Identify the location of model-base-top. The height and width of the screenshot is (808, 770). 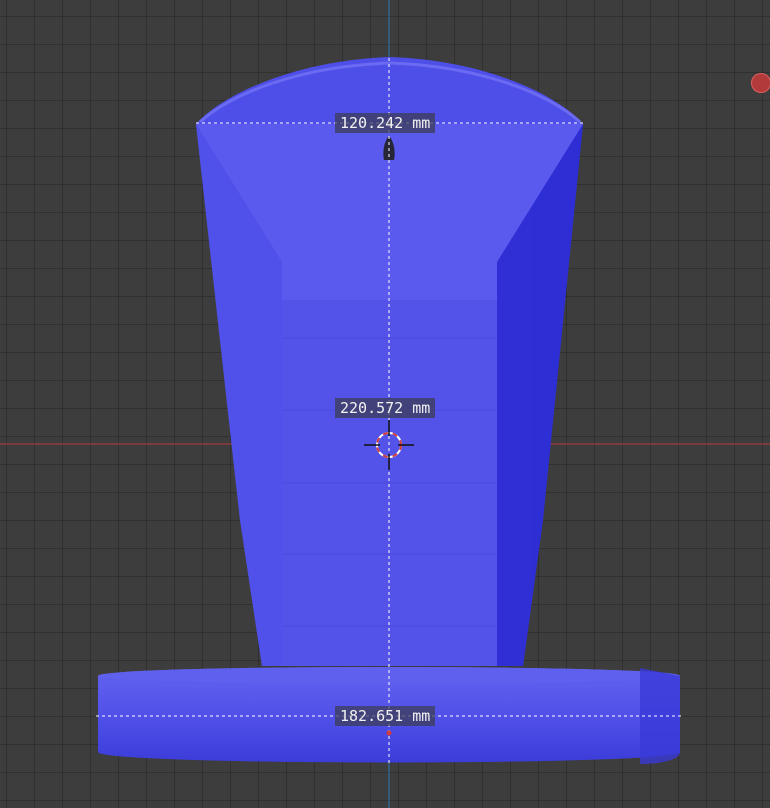
(389, 675).